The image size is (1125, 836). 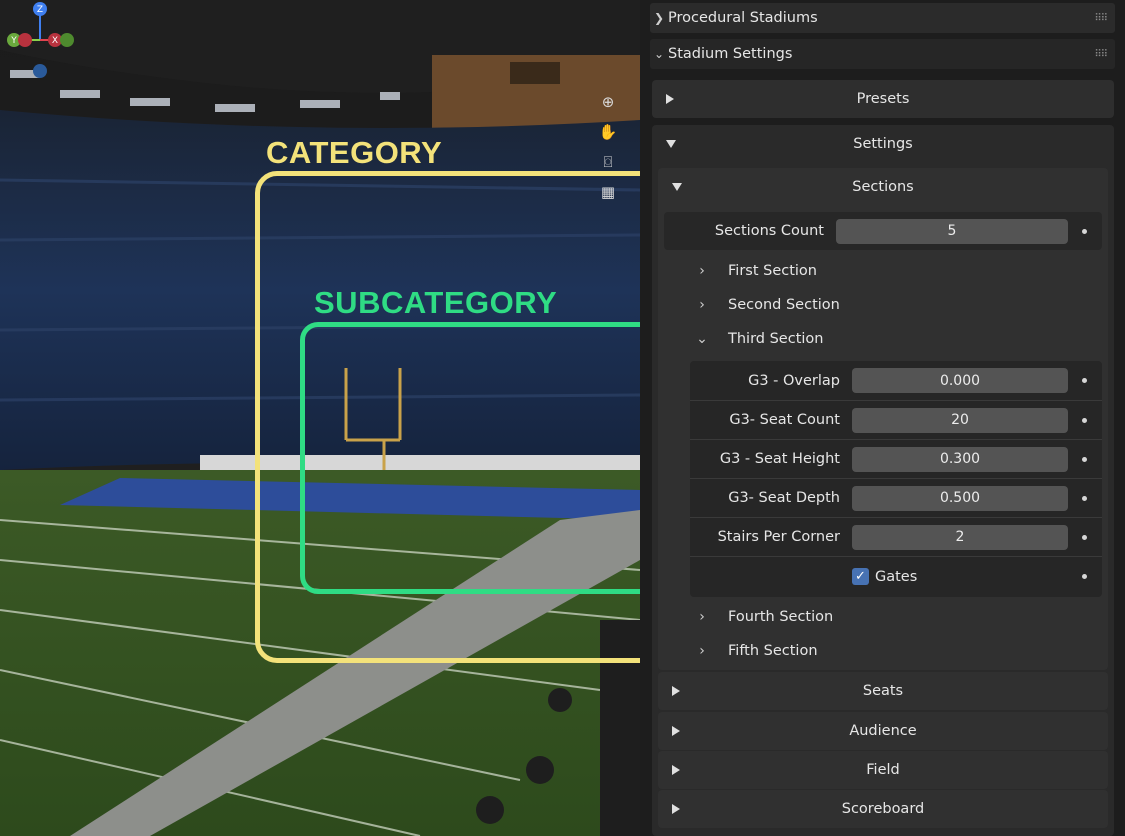 I want to click on subcategory-label: SUBCATEGORY, so click(x=436, y=302).